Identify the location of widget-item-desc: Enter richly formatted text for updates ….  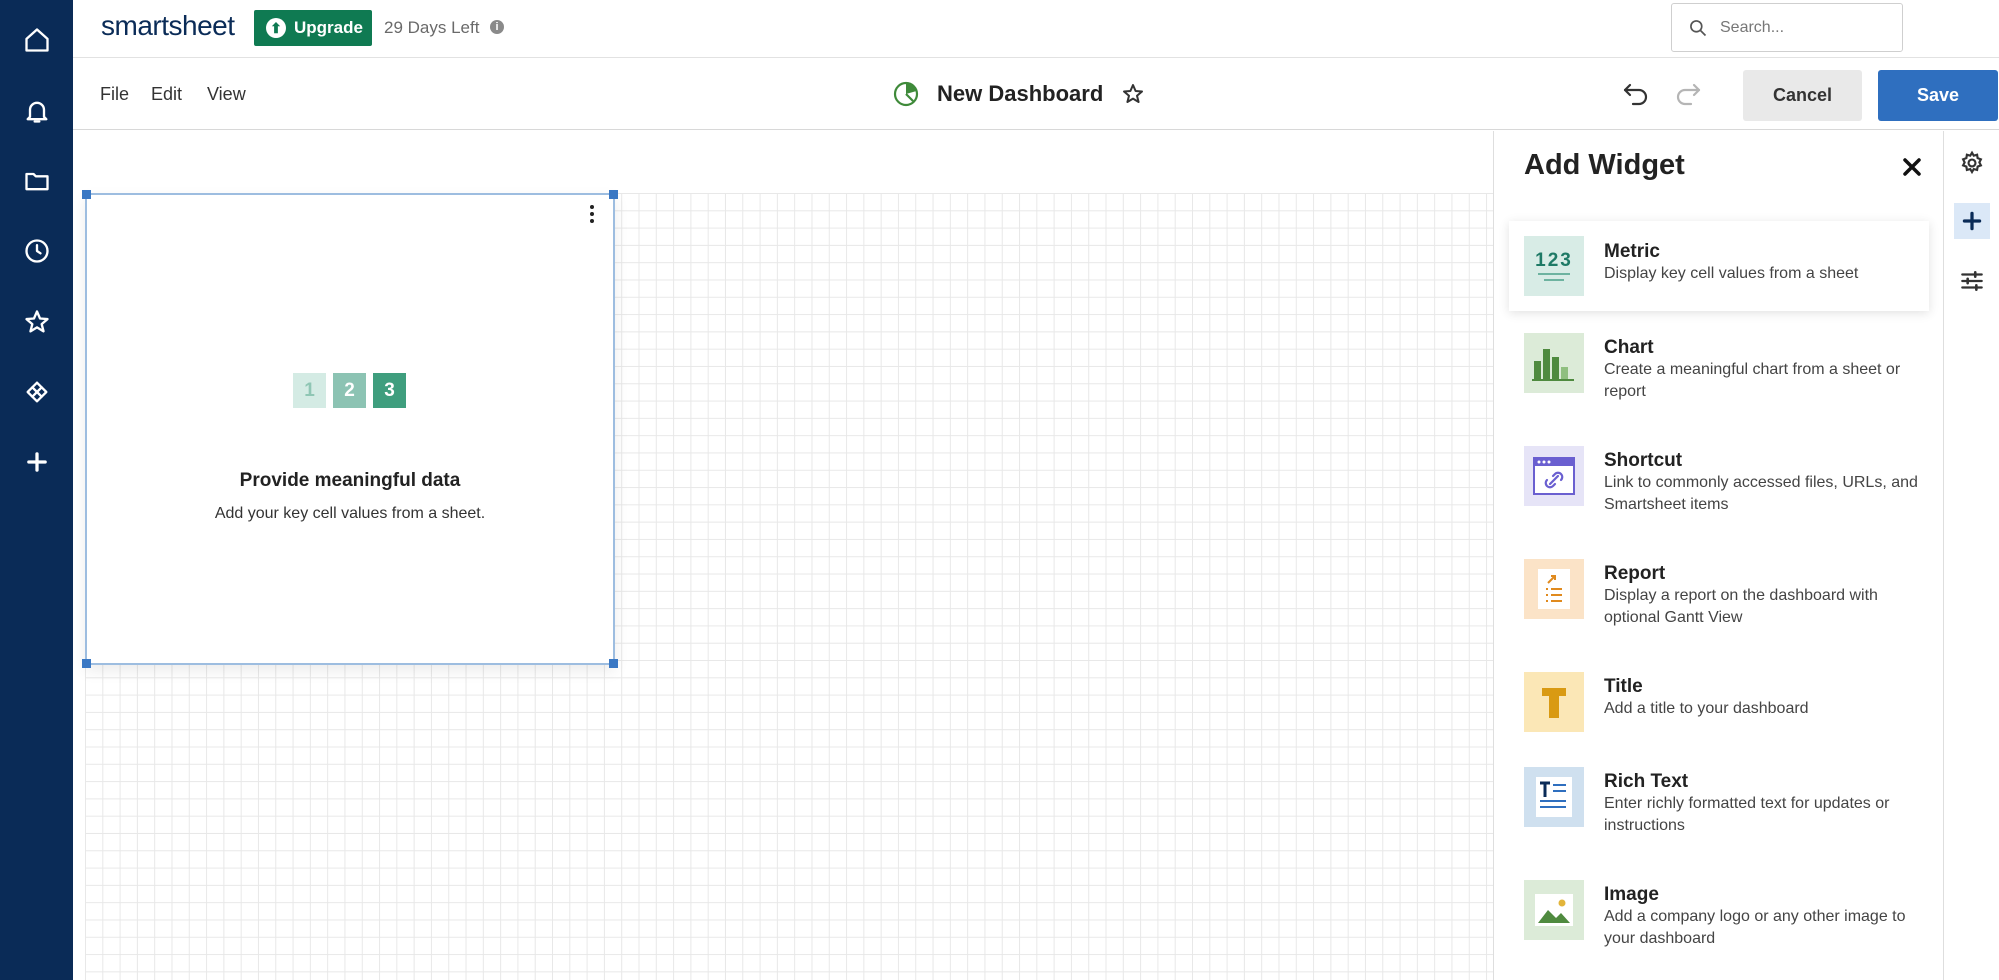
(1747, 814).